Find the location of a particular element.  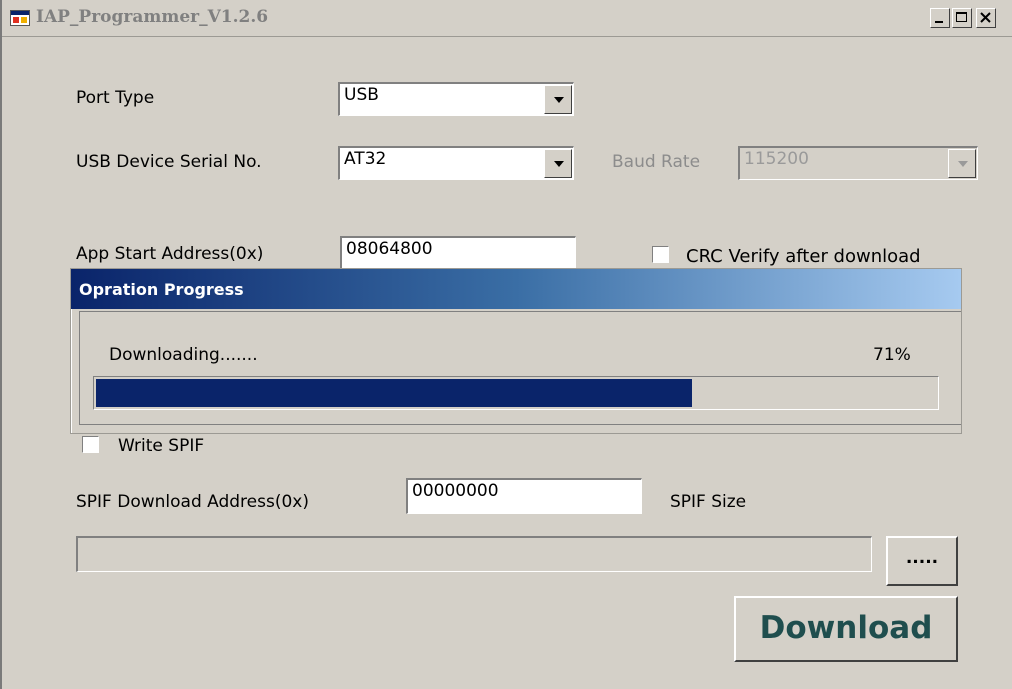

baud-rate-dropdown-button is located at coordinates (962, 163).